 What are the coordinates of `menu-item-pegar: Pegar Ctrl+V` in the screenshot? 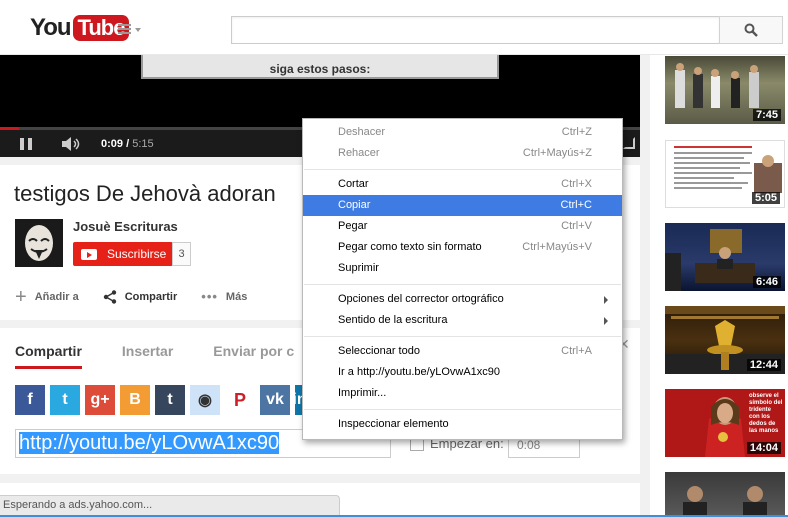 It's located at (462, 226).